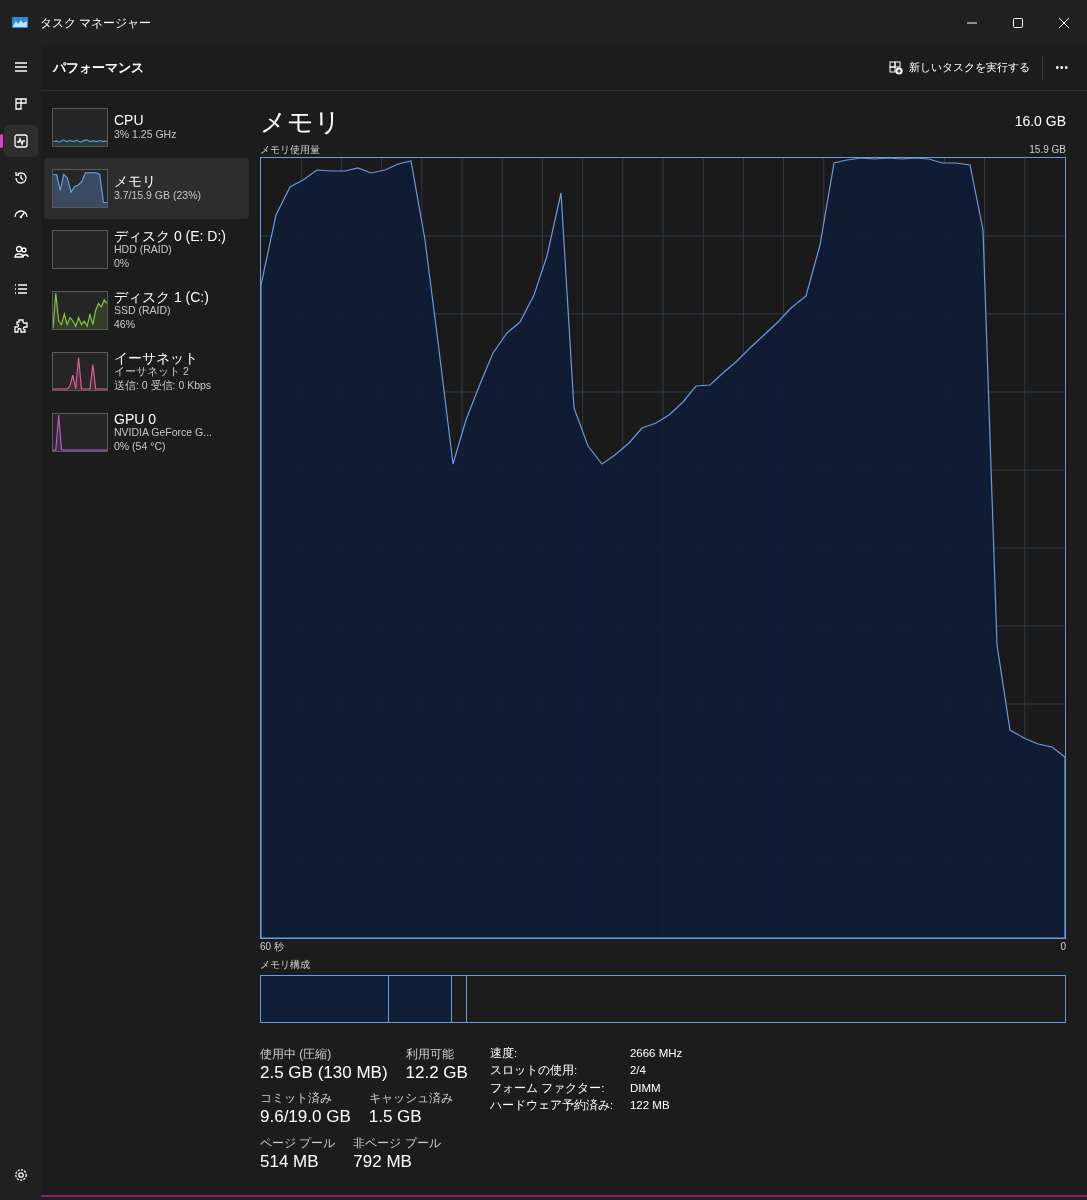  What do you see at coordinates (649, 1105) in the screenshot?
I see `property-value: 122 MB` at bounding box center [649, 1105].